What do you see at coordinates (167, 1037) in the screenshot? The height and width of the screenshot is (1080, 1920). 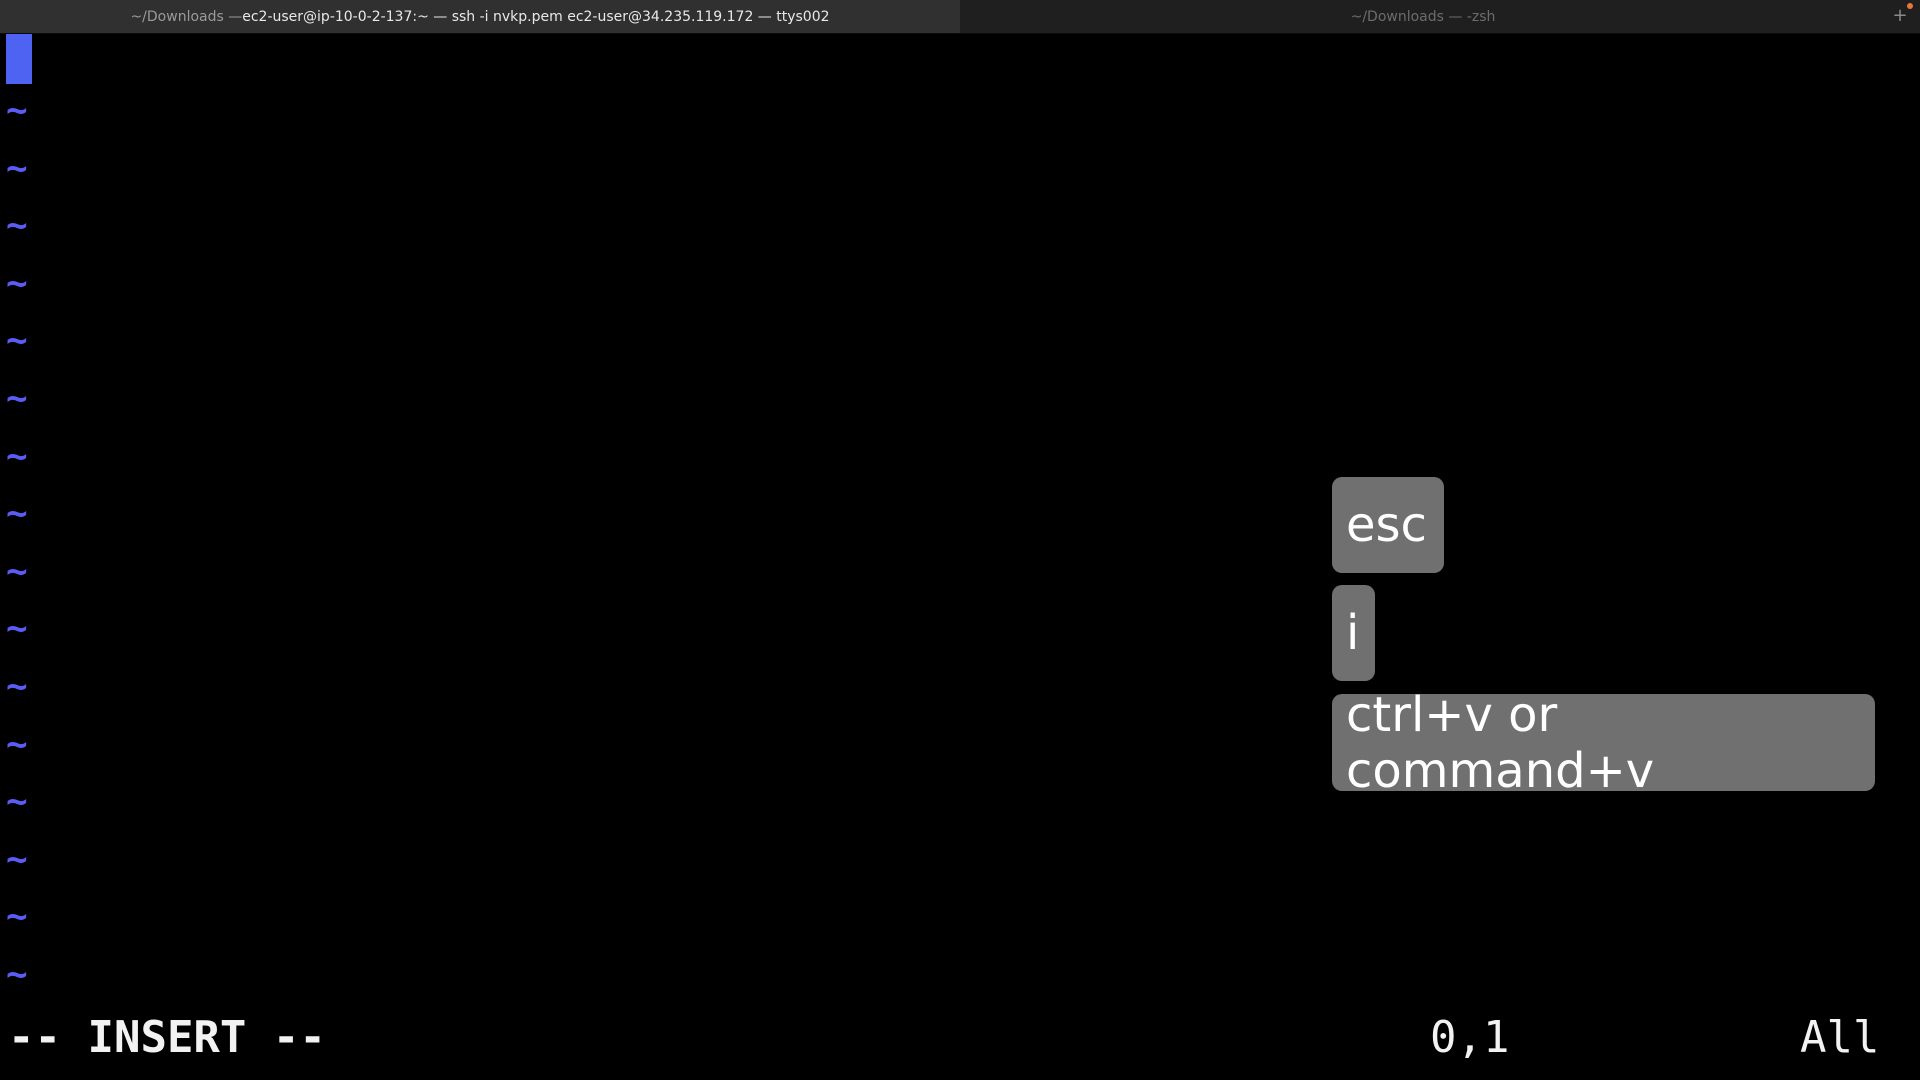 I see `mode-indicator: -- INSERT --` at bounding box center [167, 1037].